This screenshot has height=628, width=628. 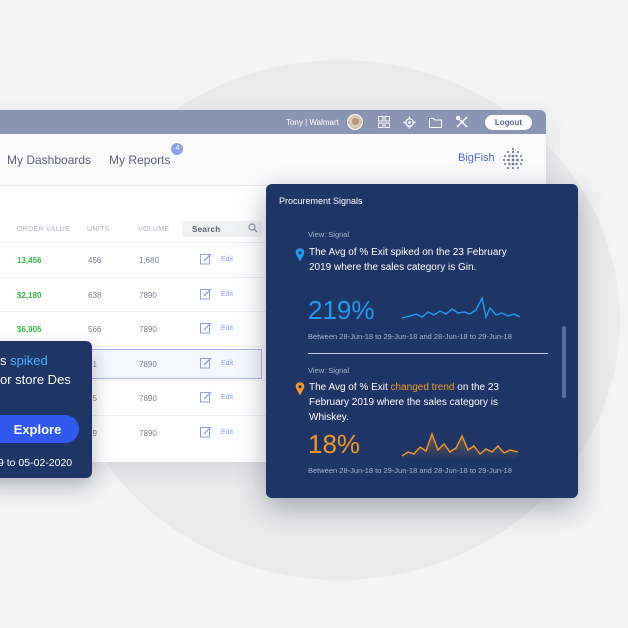 What do you see at coordinates (43, 229) in the screenshot?
I see `header-order-value: ORDER VALUE` at bounding box center [43, 229].